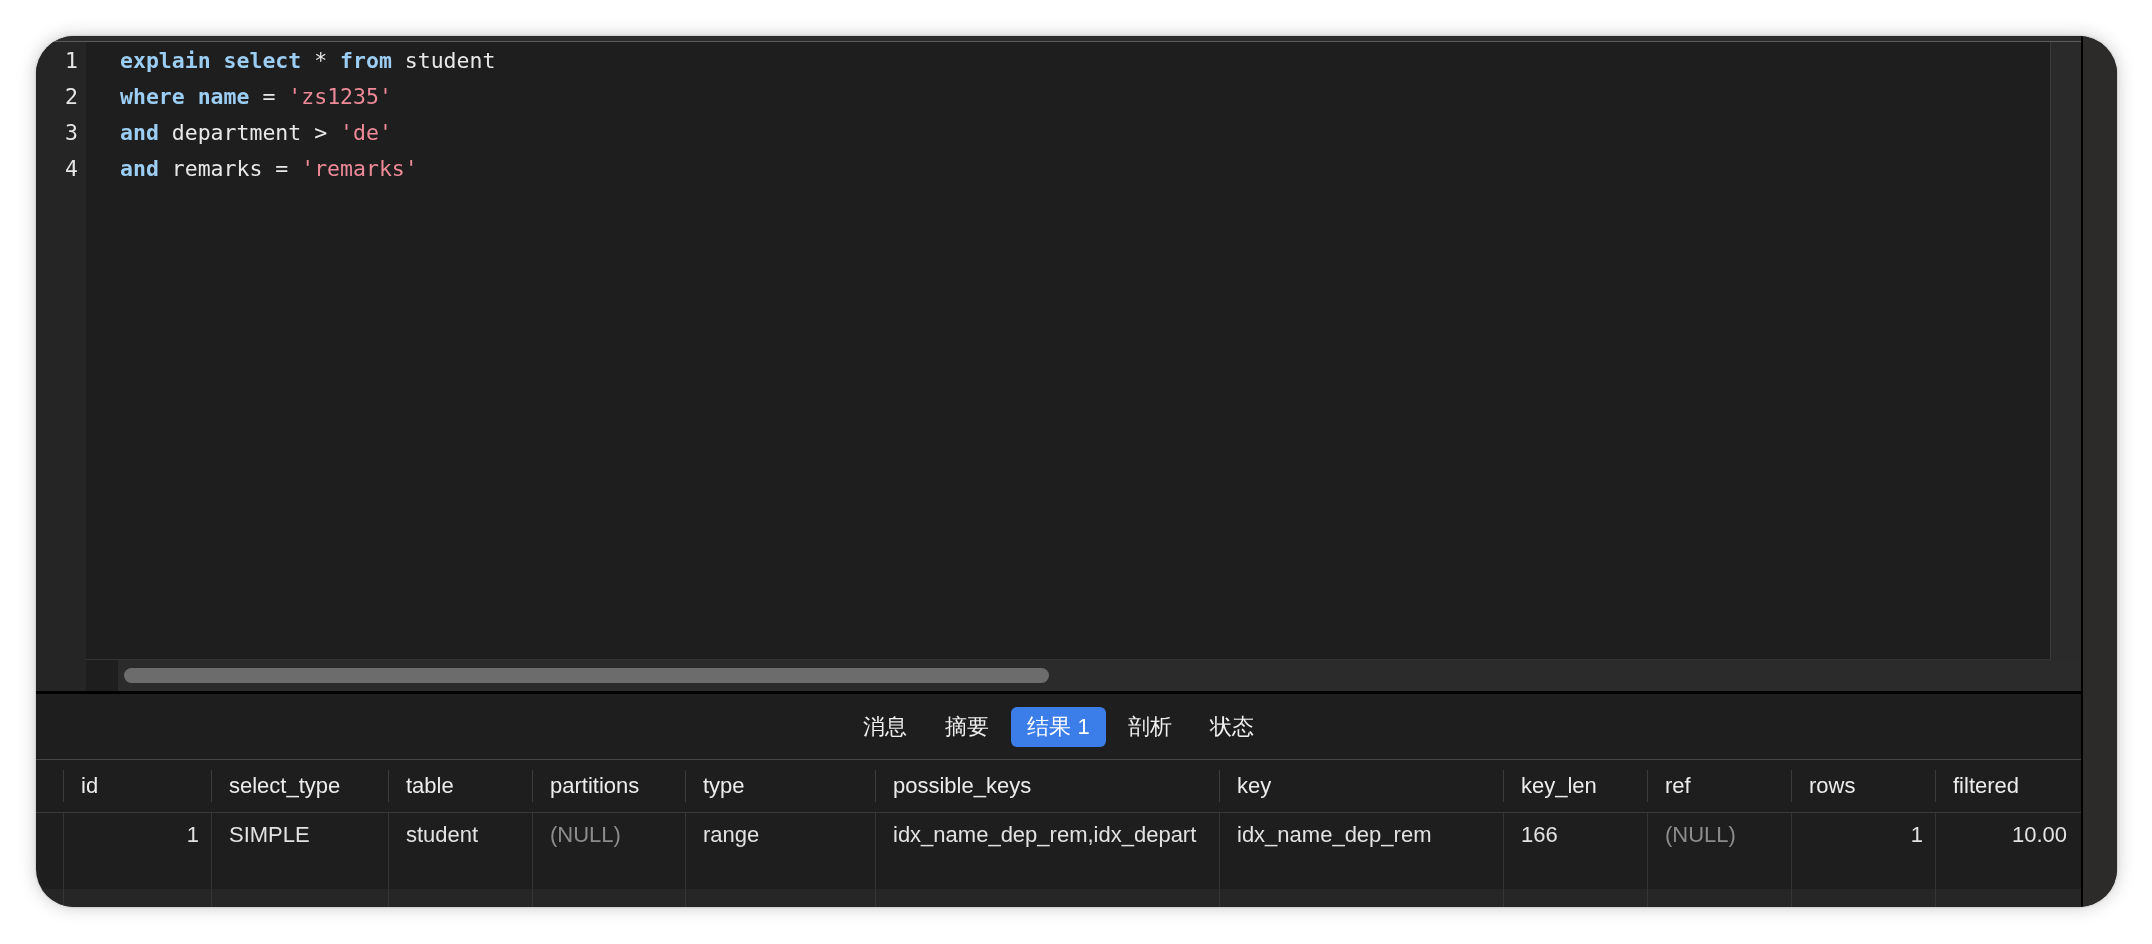  What do you see at coordinates (780, 786) in the screenshot?
I see `column-header: type` at bounding box center [780, 786].